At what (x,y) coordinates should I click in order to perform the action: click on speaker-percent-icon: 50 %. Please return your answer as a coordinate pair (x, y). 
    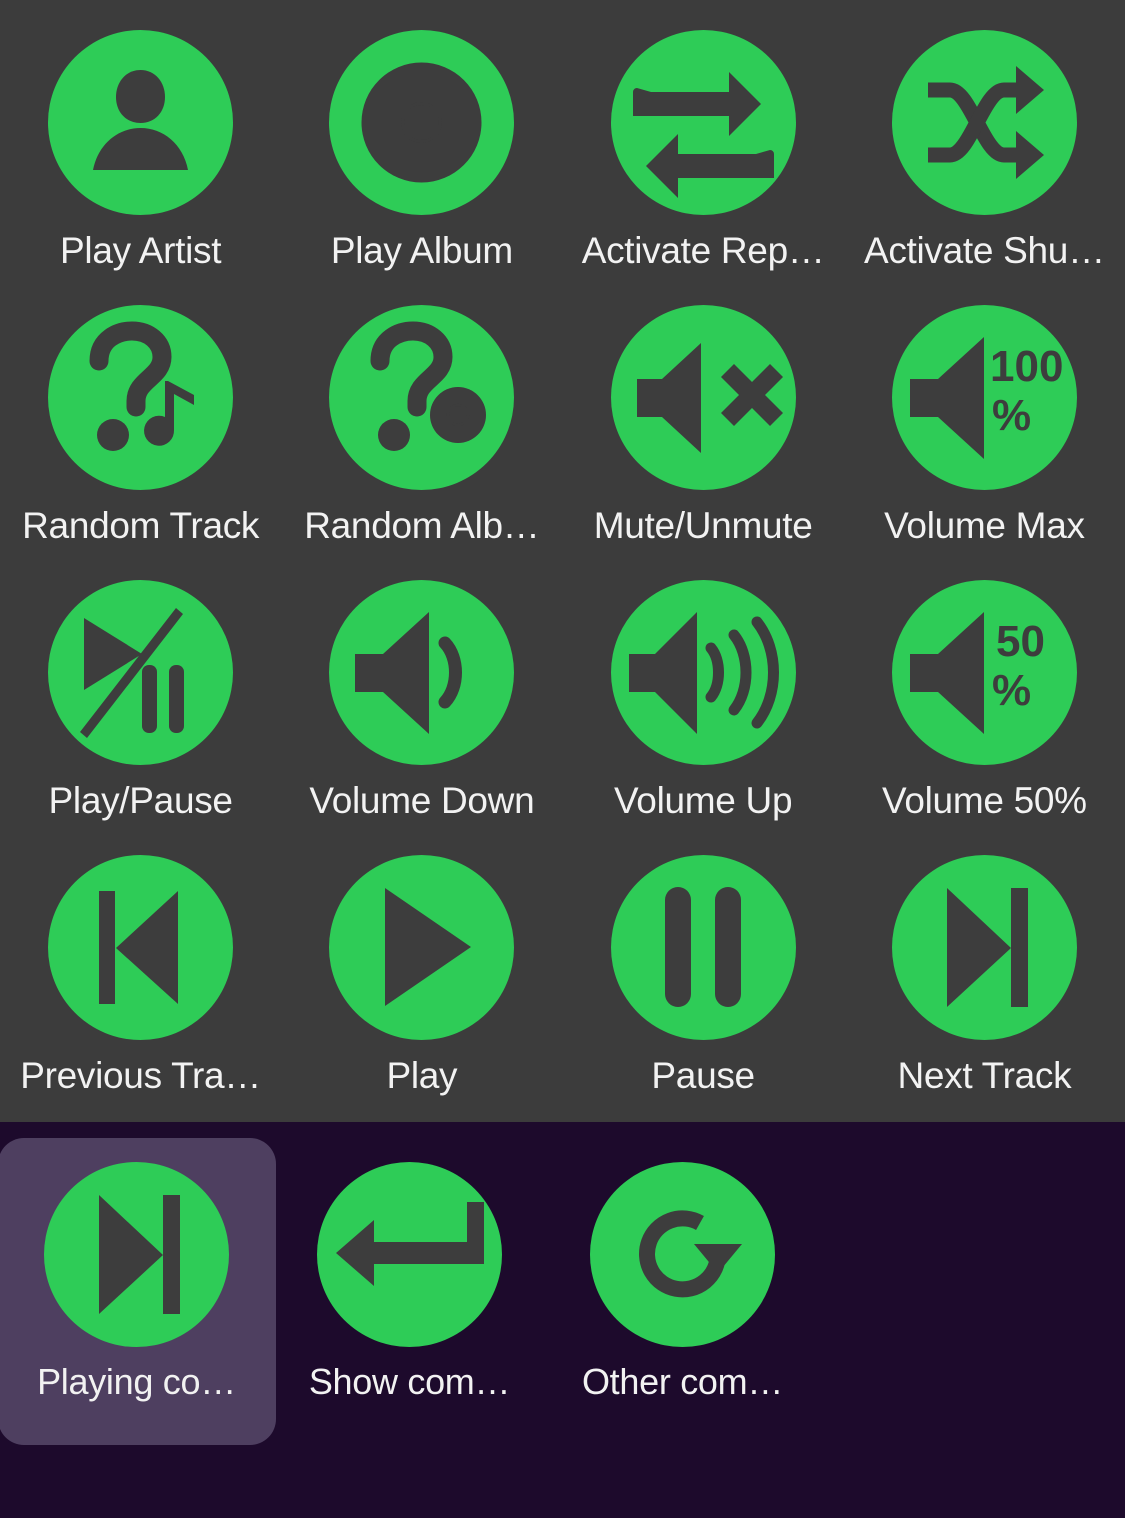
    Looking at the image, I should click on (984, 672).